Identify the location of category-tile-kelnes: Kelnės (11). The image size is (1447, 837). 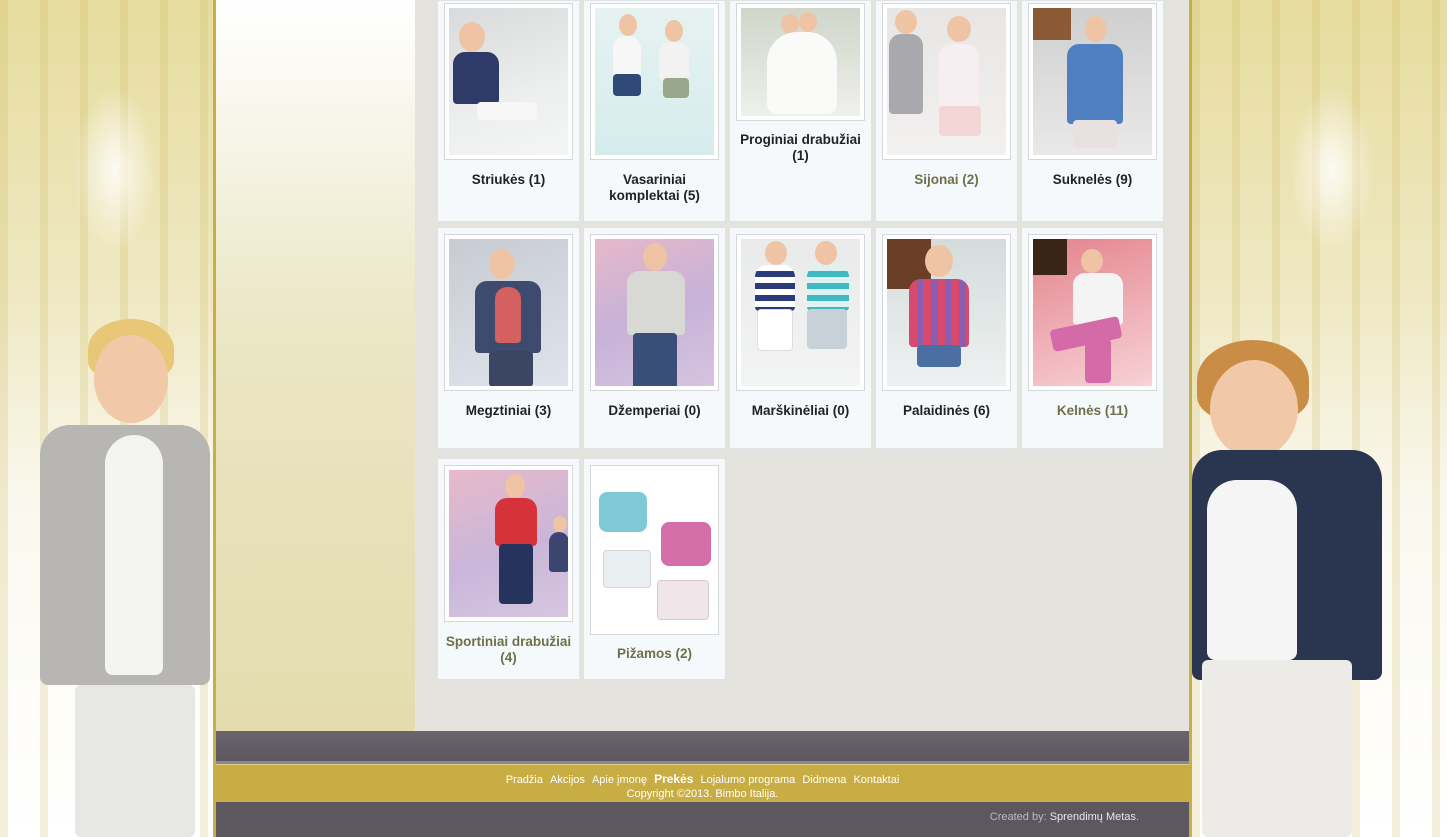
(1092, 338).